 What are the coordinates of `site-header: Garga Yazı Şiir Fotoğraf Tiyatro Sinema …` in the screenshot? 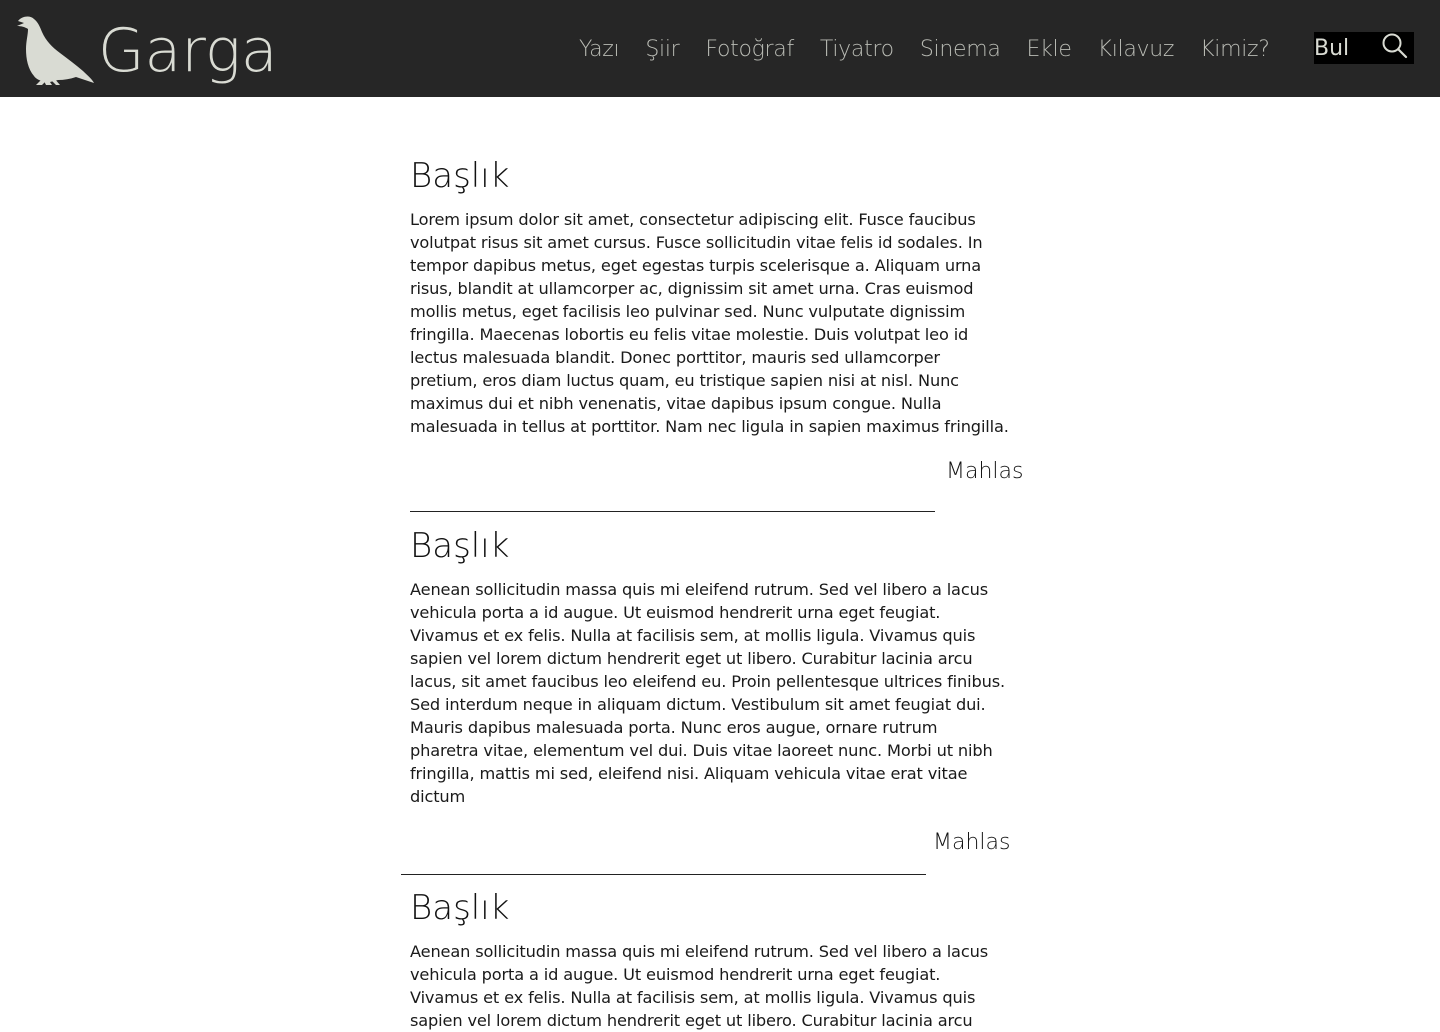 It's located at (720, 48).